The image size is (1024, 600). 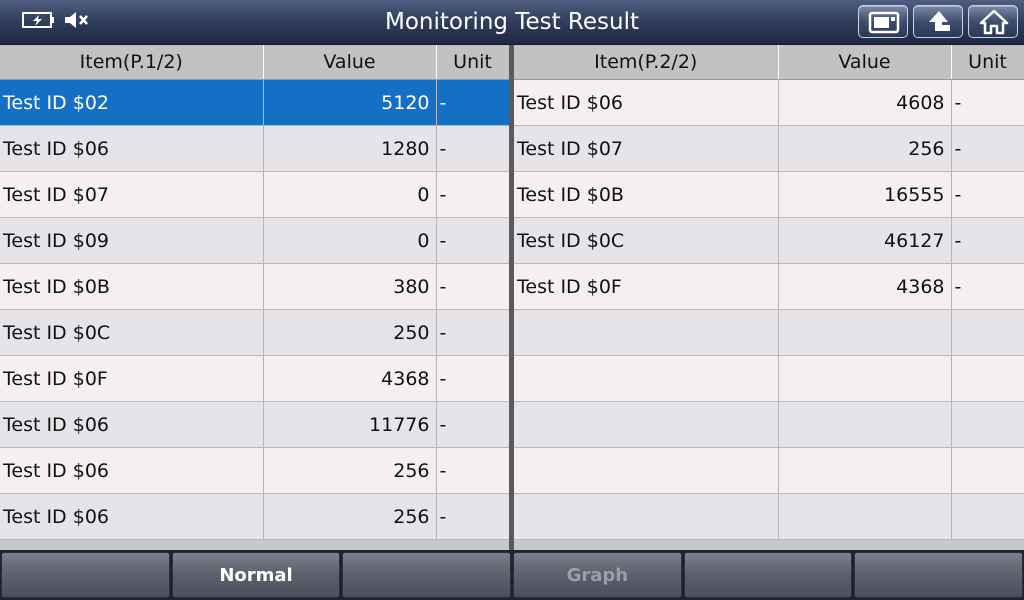 I want to click on function-bar: Normal Graph, so click(x=512, y=575).